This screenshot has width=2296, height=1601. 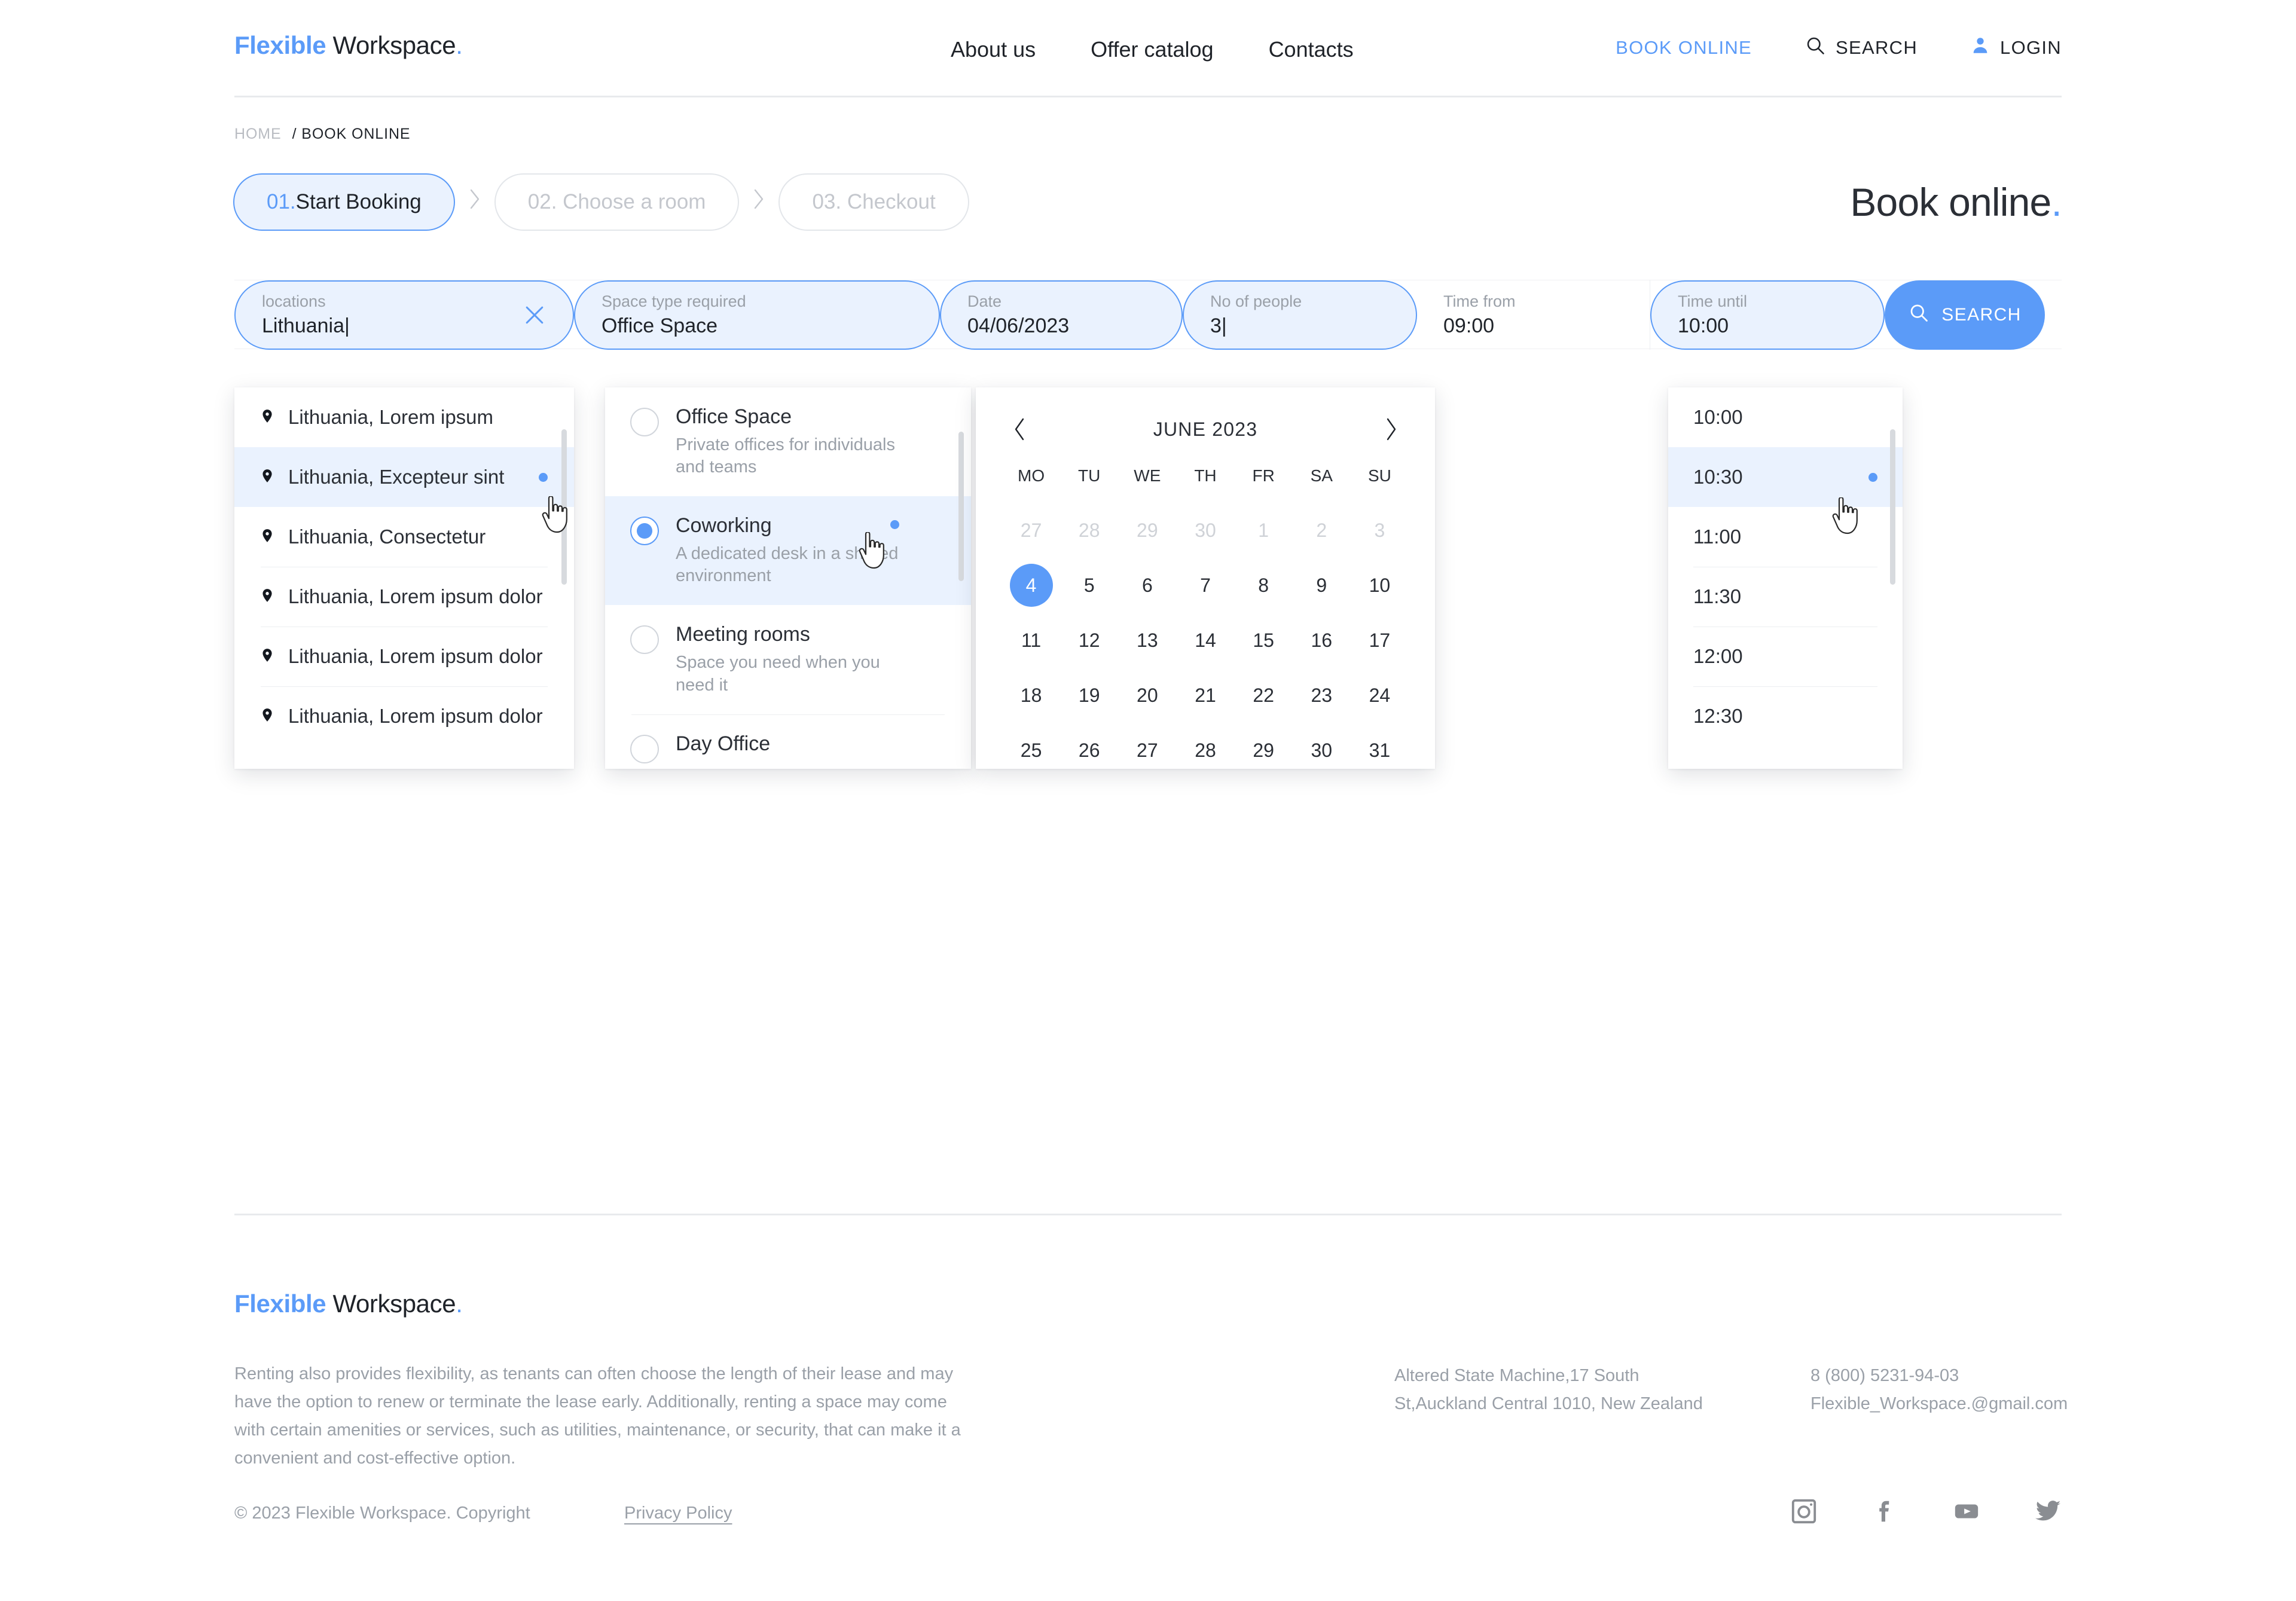 What do you see at coordinates (1147, 585) in the screenshot?
I see `calendar-day: 6` at bounding box center [1147, 585].